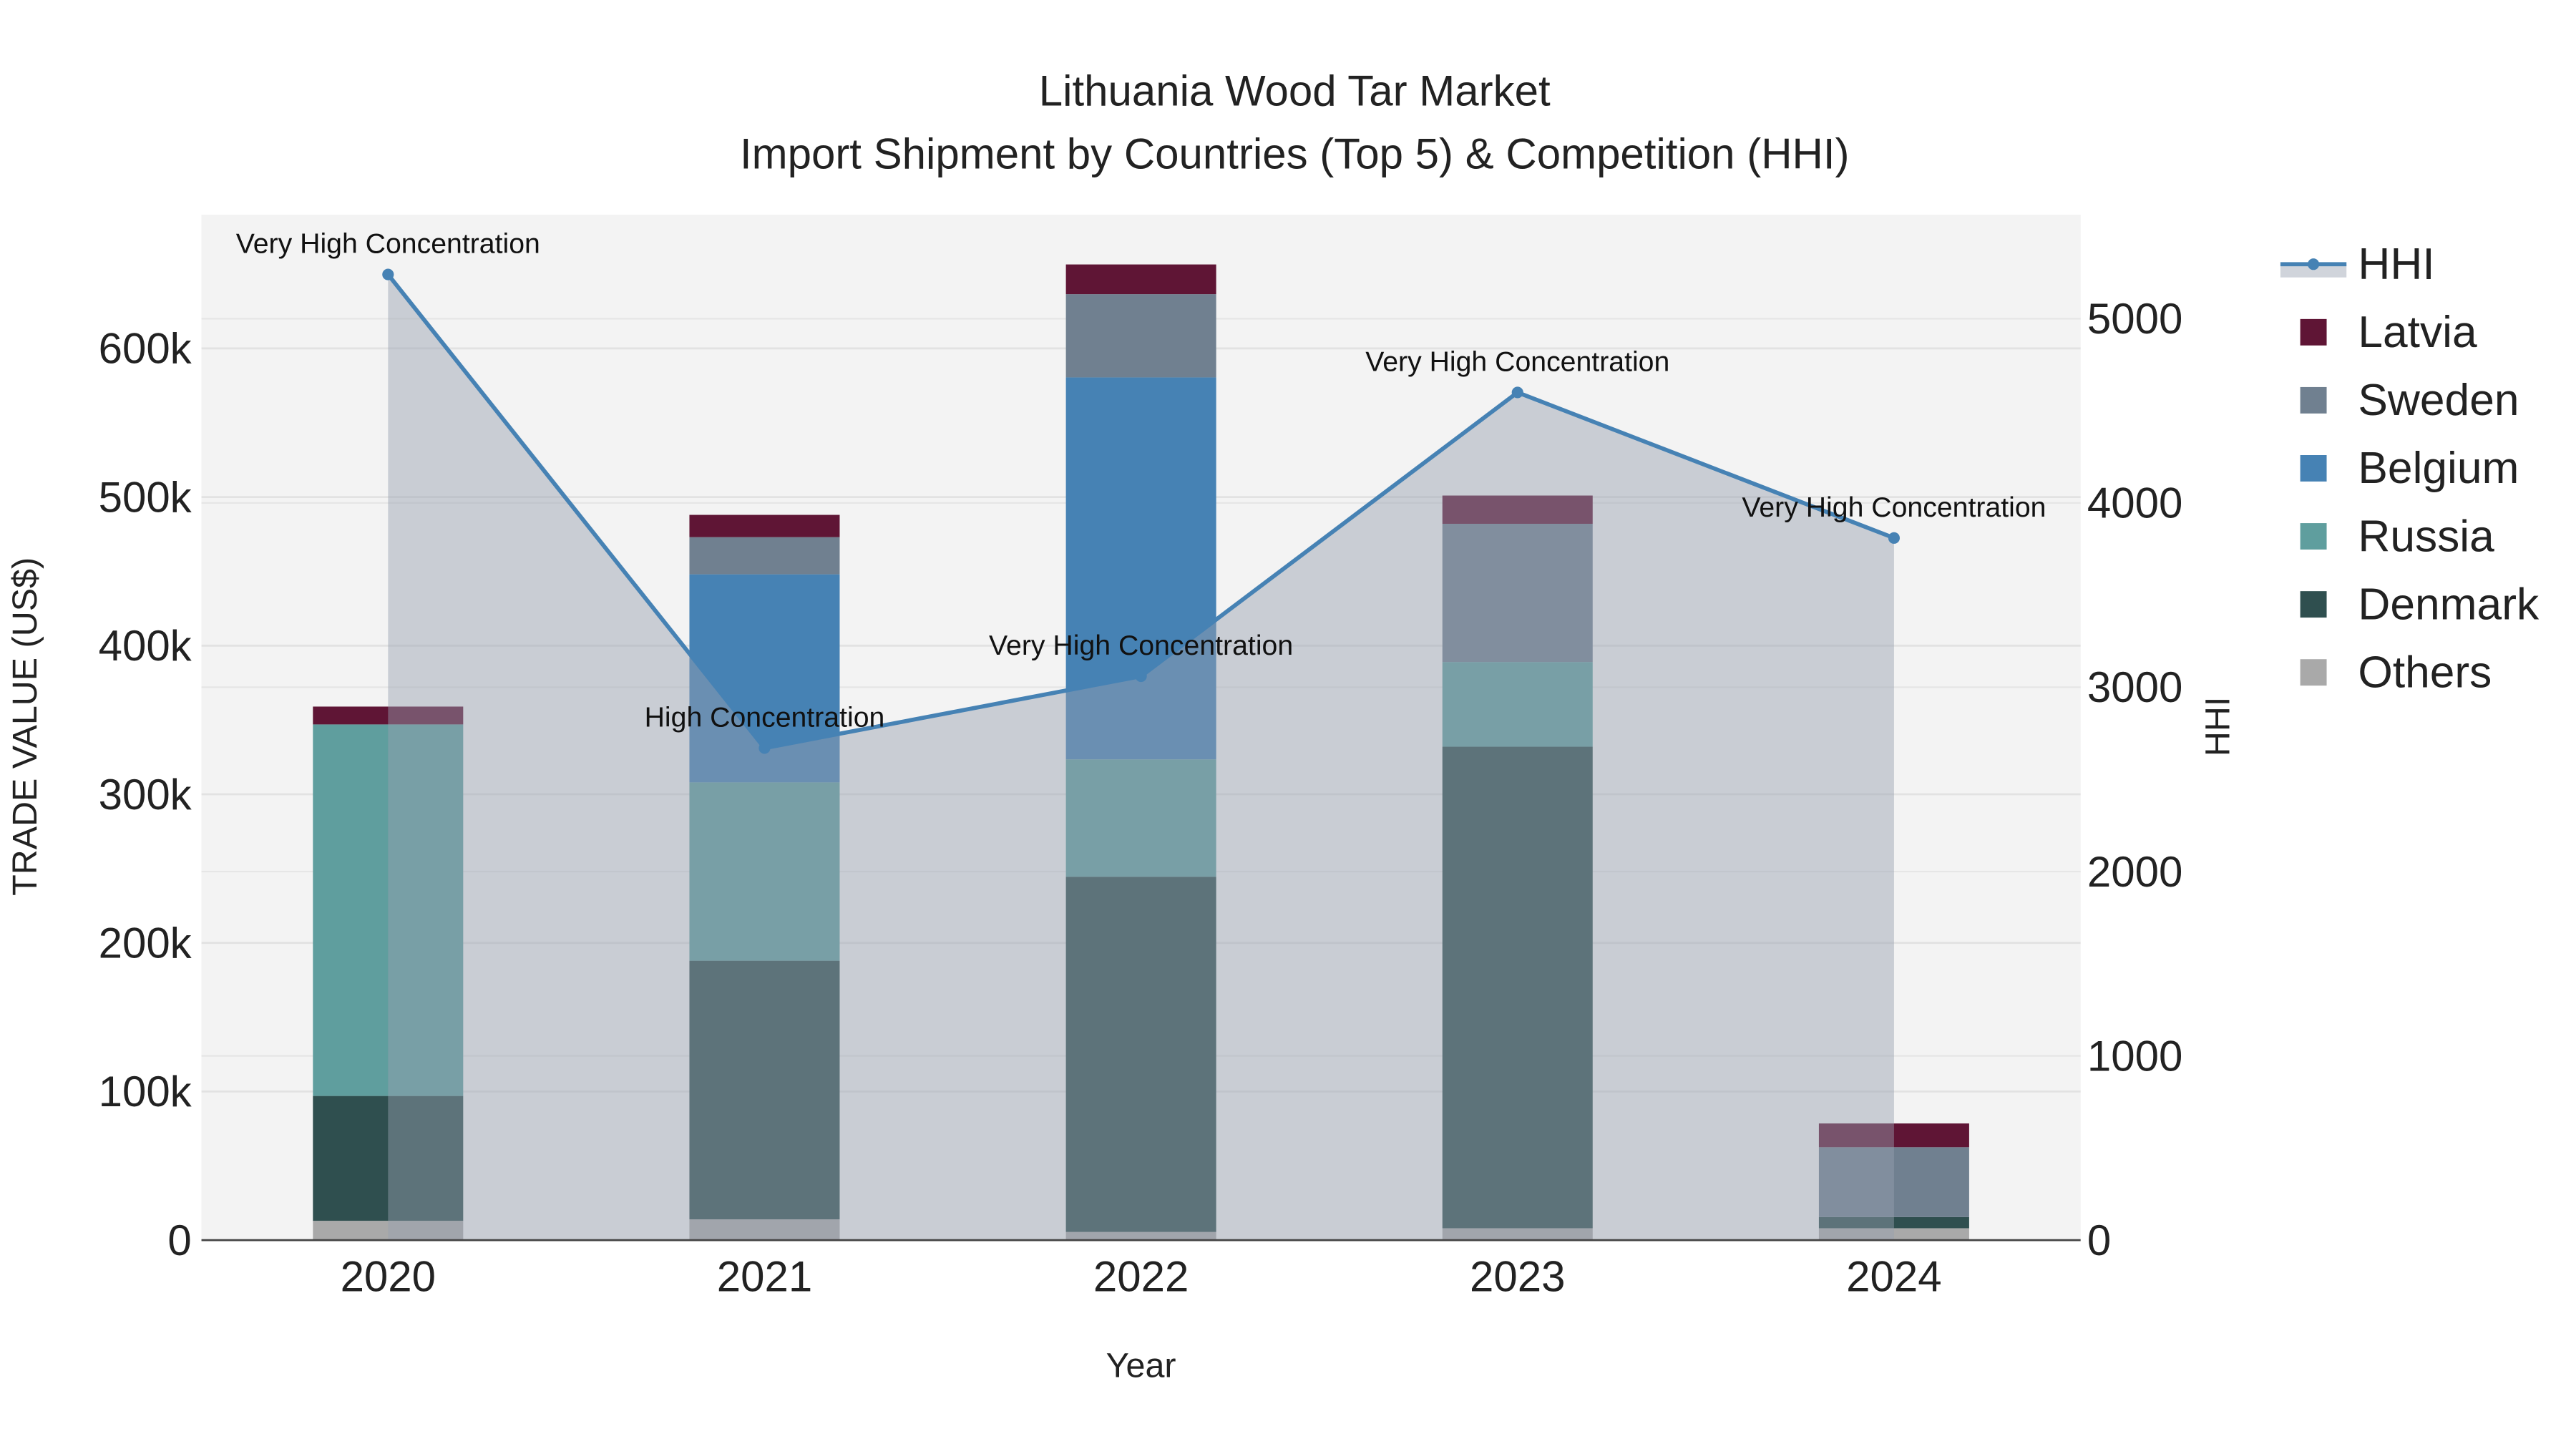 Image resolution: width=2576 pixels, height=1449 pixels. I want to click on y2-axis-label: HHI, so click(2217, 726).